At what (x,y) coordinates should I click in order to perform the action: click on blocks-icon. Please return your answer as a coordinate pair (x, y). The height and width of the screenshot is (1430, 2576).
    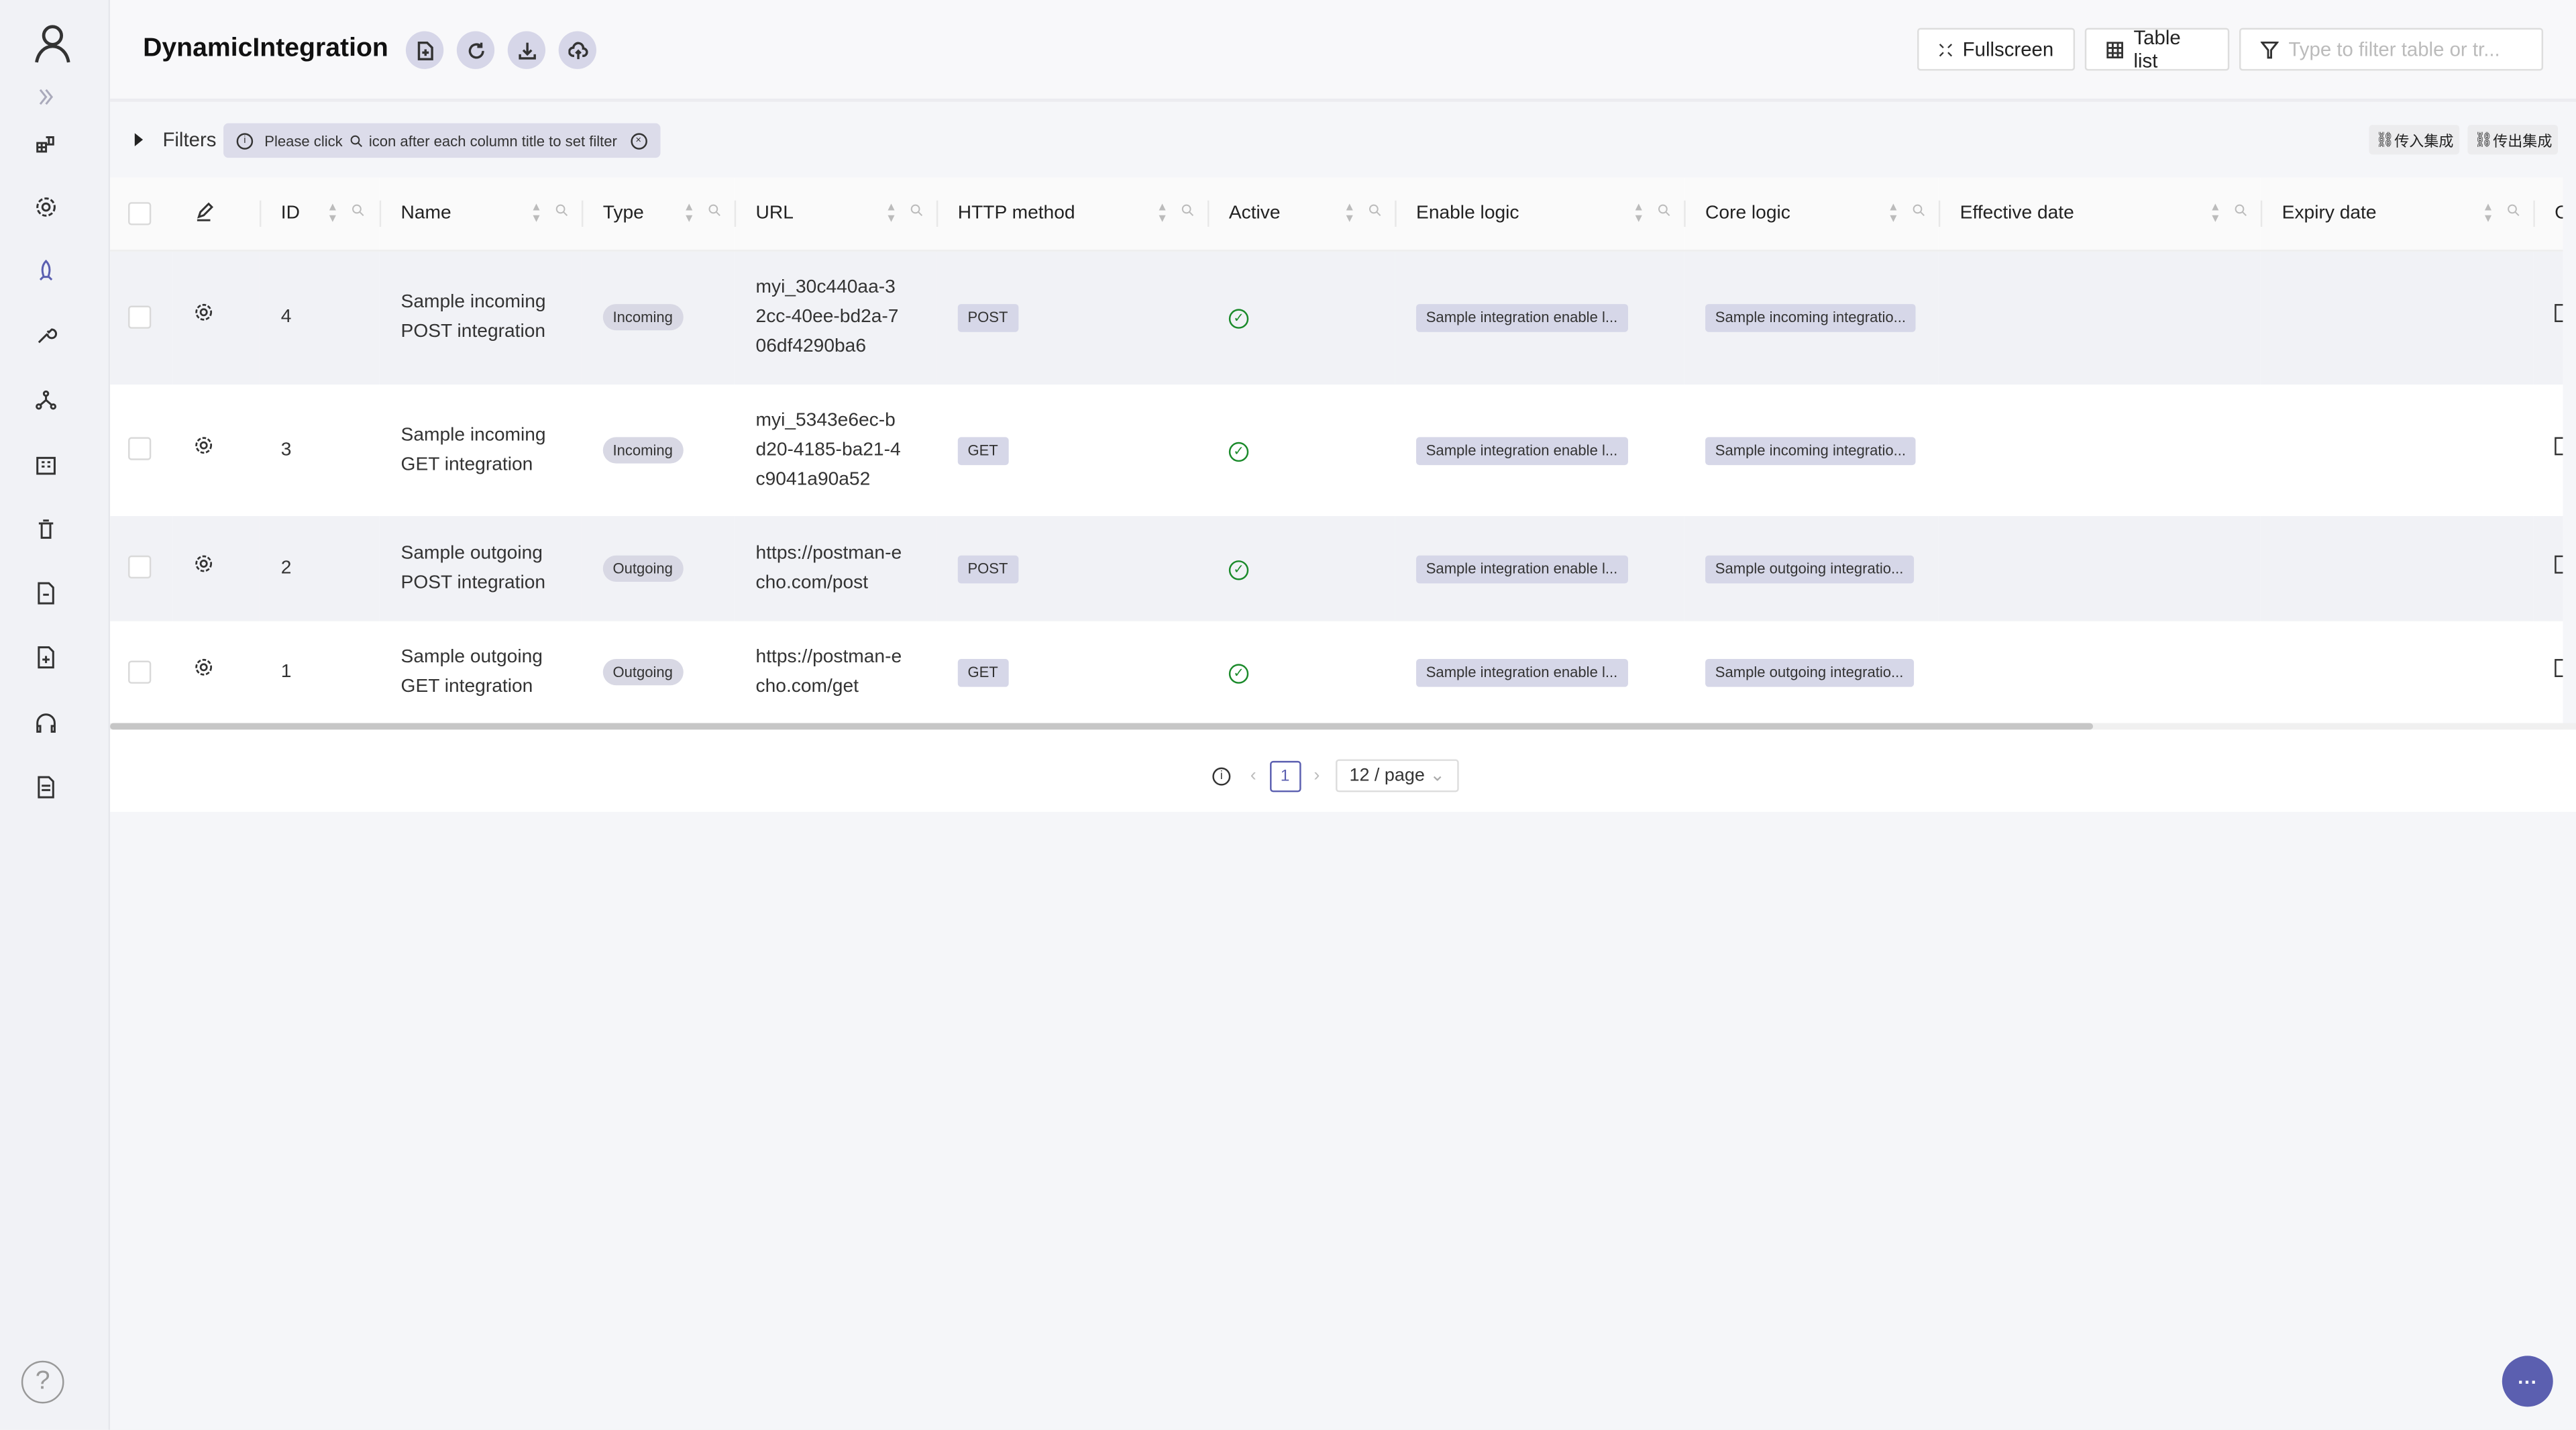
    Looking at the image, I should click on (46, 143).